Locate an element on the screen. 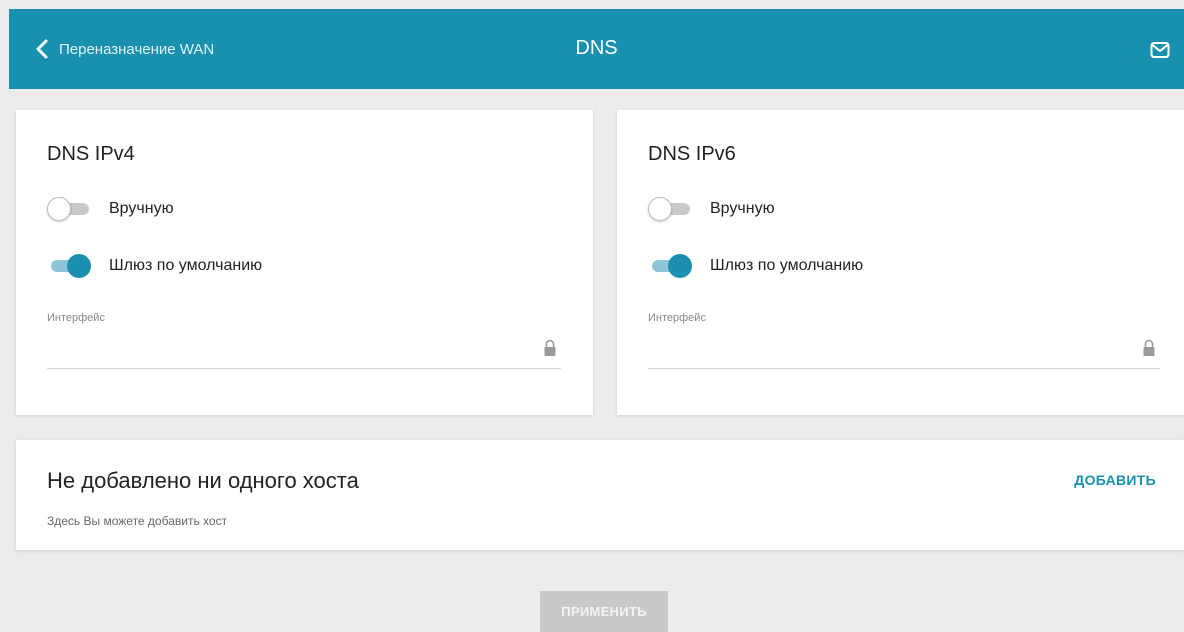 The image size is (1184, 632). top-bar: Переназначение WAN DNS is located at coordinates (596, 49).